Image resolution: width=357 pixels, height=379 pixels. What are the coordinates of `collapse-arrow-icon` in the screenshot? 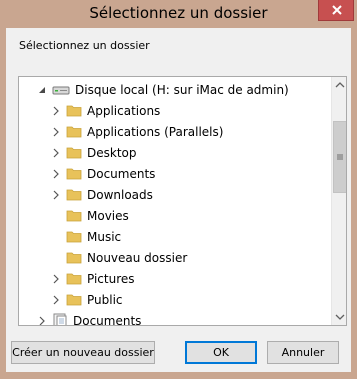 It's located at (42, 90).